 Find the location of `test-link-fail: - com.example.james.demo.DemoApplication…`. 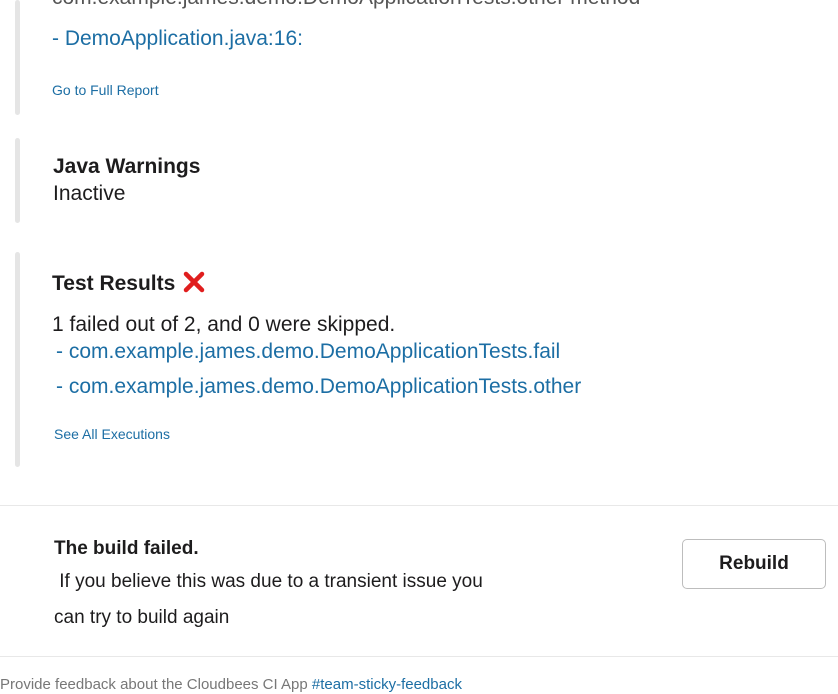

test-link-fail: - com.example.james.demo.DemoApplication… is located at coordinates (308, 352).